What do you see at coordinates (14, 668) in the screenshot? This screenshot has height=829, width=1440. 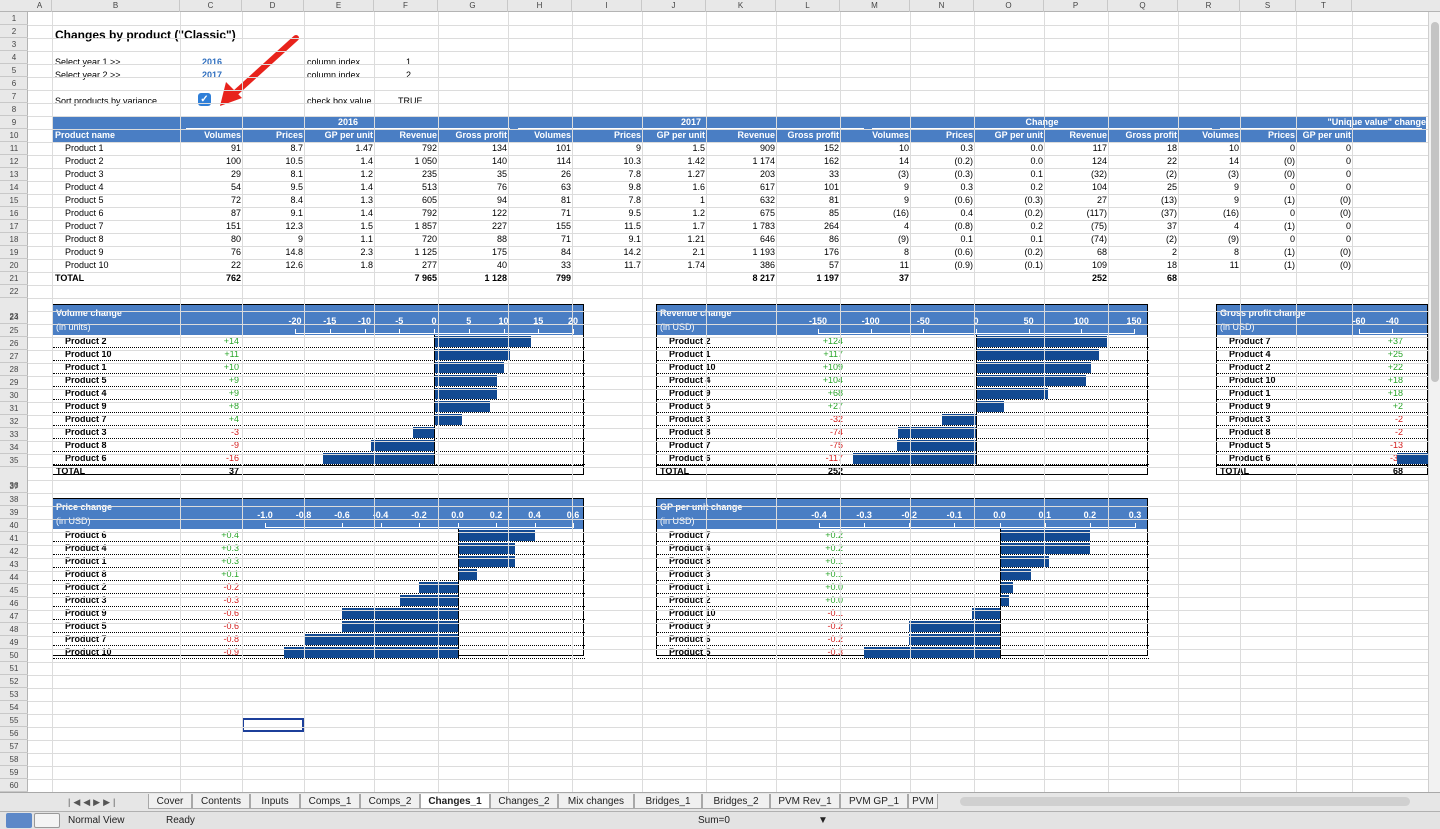 I see `row-header: 51` at bounding box center [14, 668].